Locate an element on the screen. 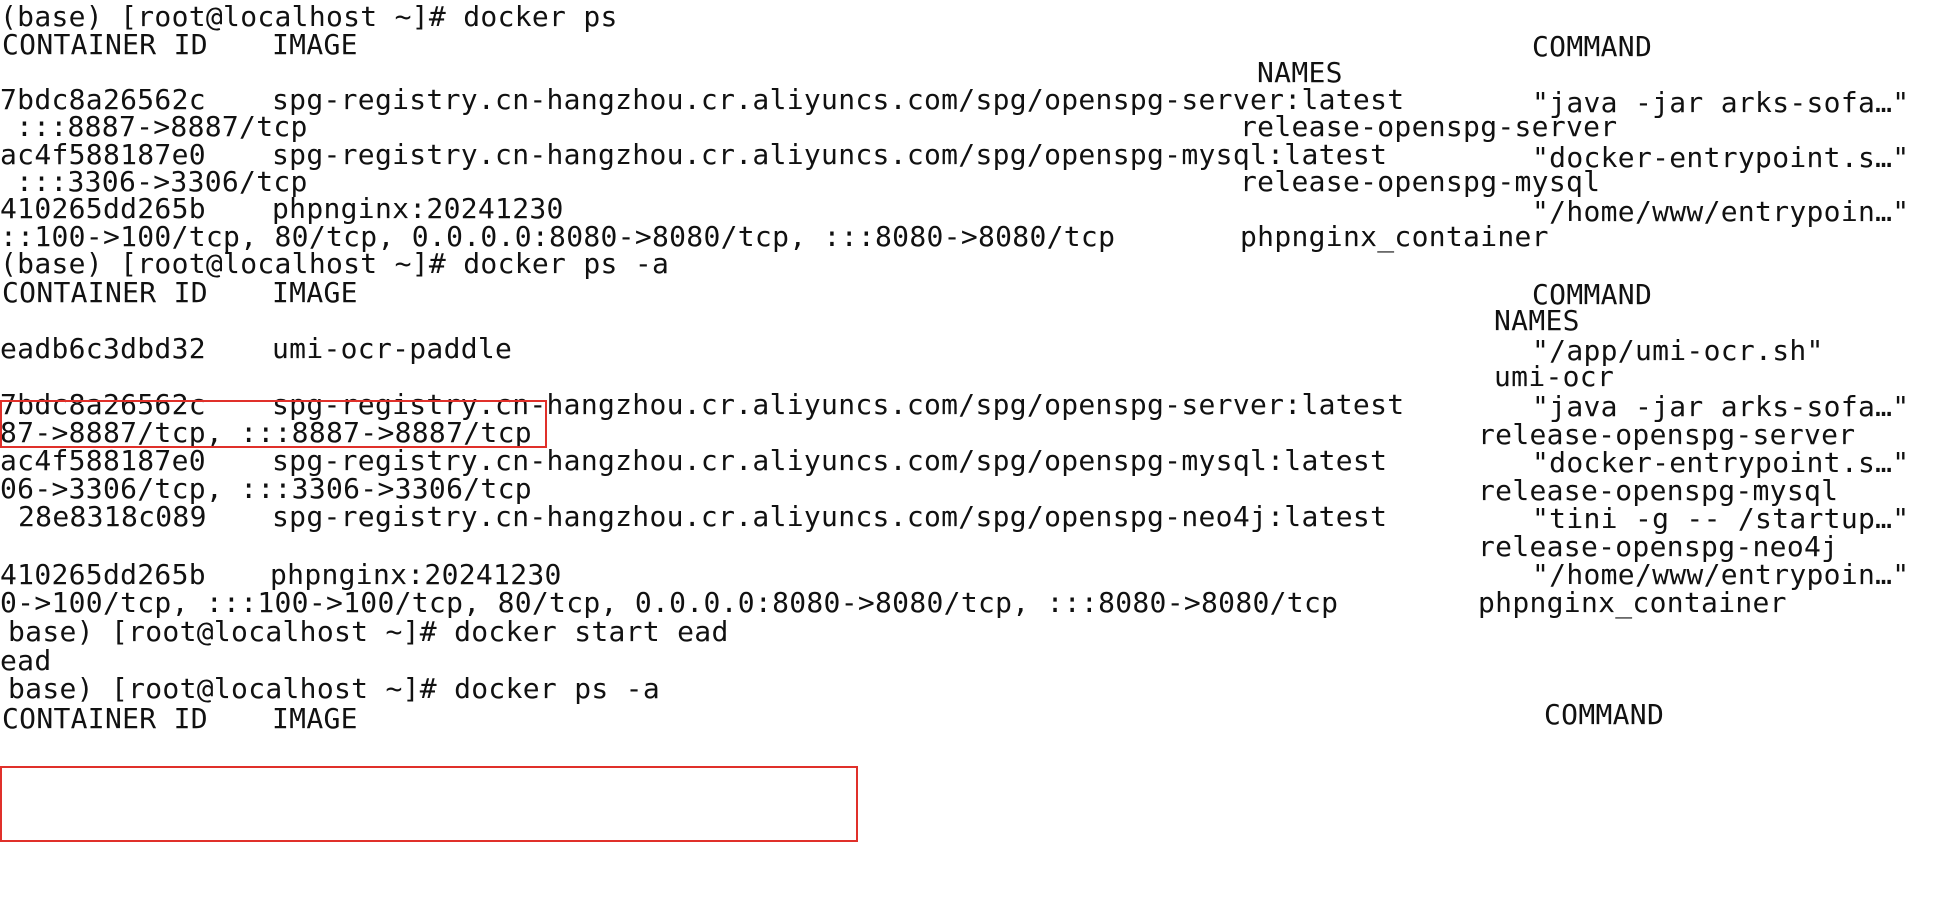  container-image: umi-ocr-paddle is located at coordinates (392, 348).